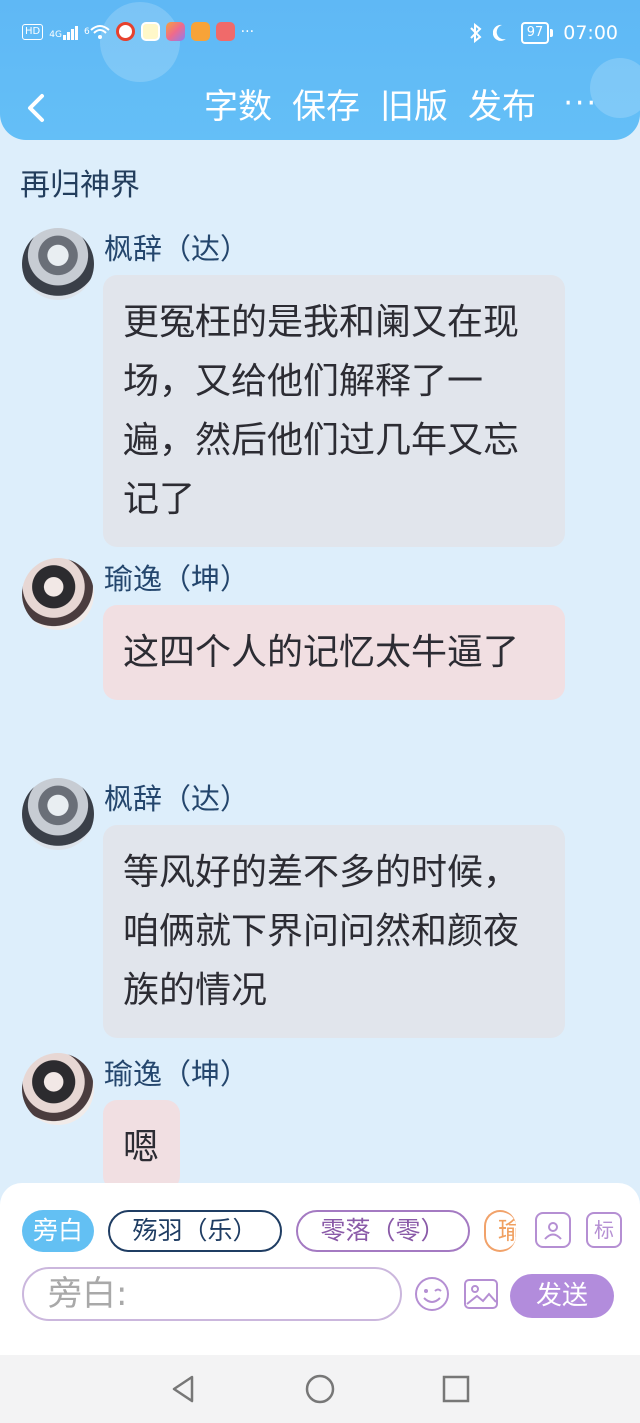  What do you see at coordinates (414, 107) in the screenshot?
I see `old-version-button: 旧版` at bounding box center [414, 107].